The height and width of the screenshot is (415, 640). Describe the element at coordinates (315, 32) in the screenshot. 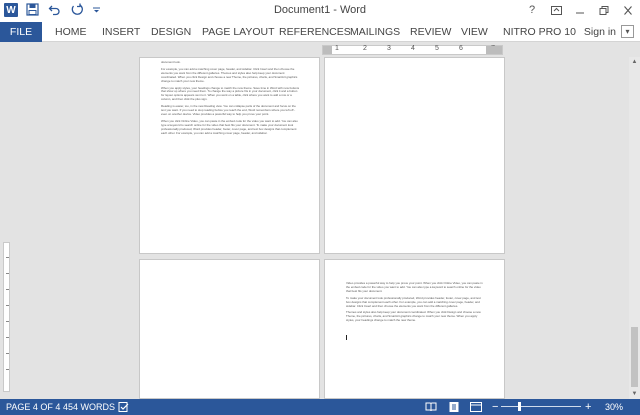

I see `tab-references: REFERENCES` at that location.